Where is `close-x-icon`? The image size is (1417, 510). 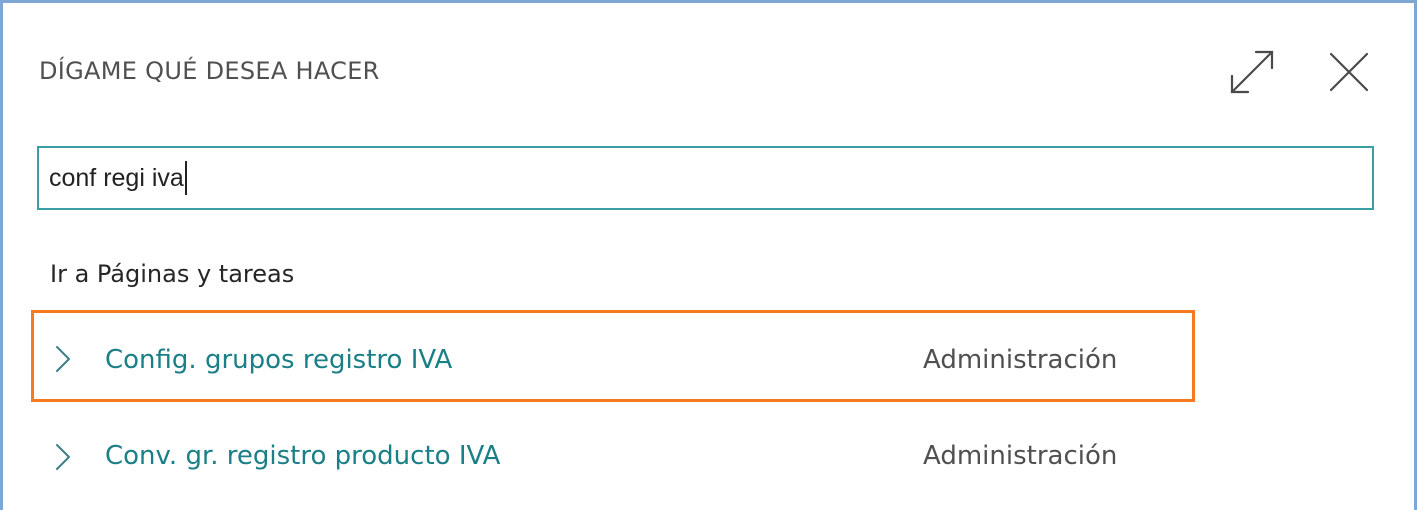
close-x-icon is located at coordinates (1349, 72).